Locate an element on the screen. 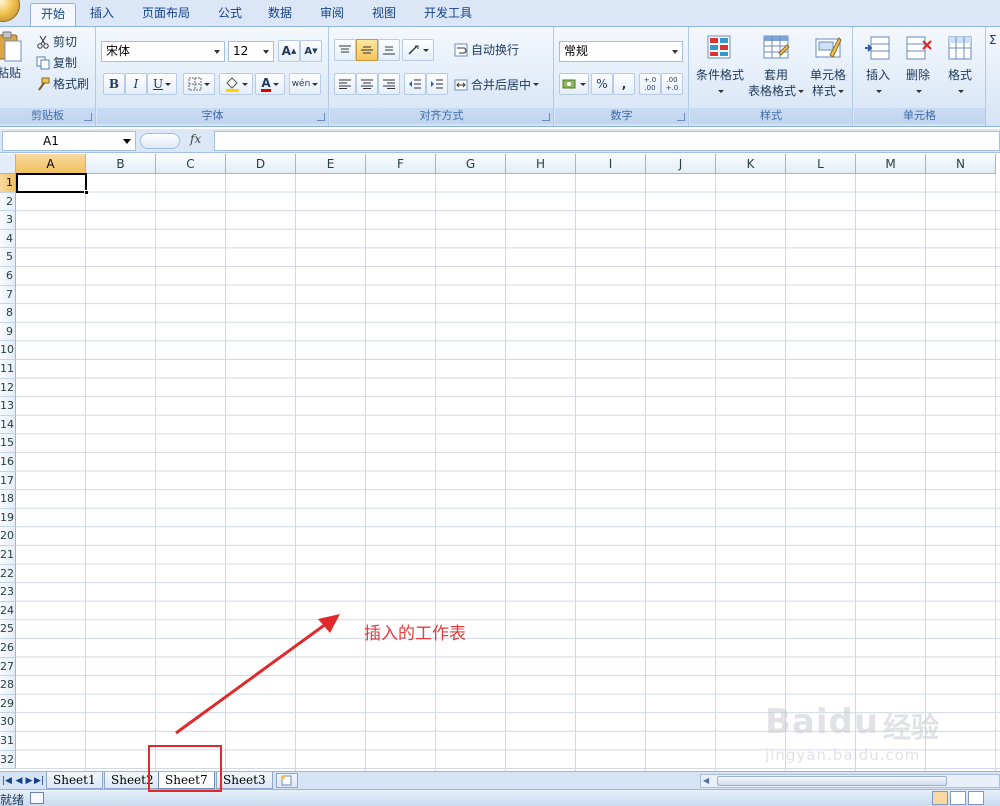 The width and height of the screenshot is (1000, 806). font-size-combo: 12 is located at coordinates (251, 51).